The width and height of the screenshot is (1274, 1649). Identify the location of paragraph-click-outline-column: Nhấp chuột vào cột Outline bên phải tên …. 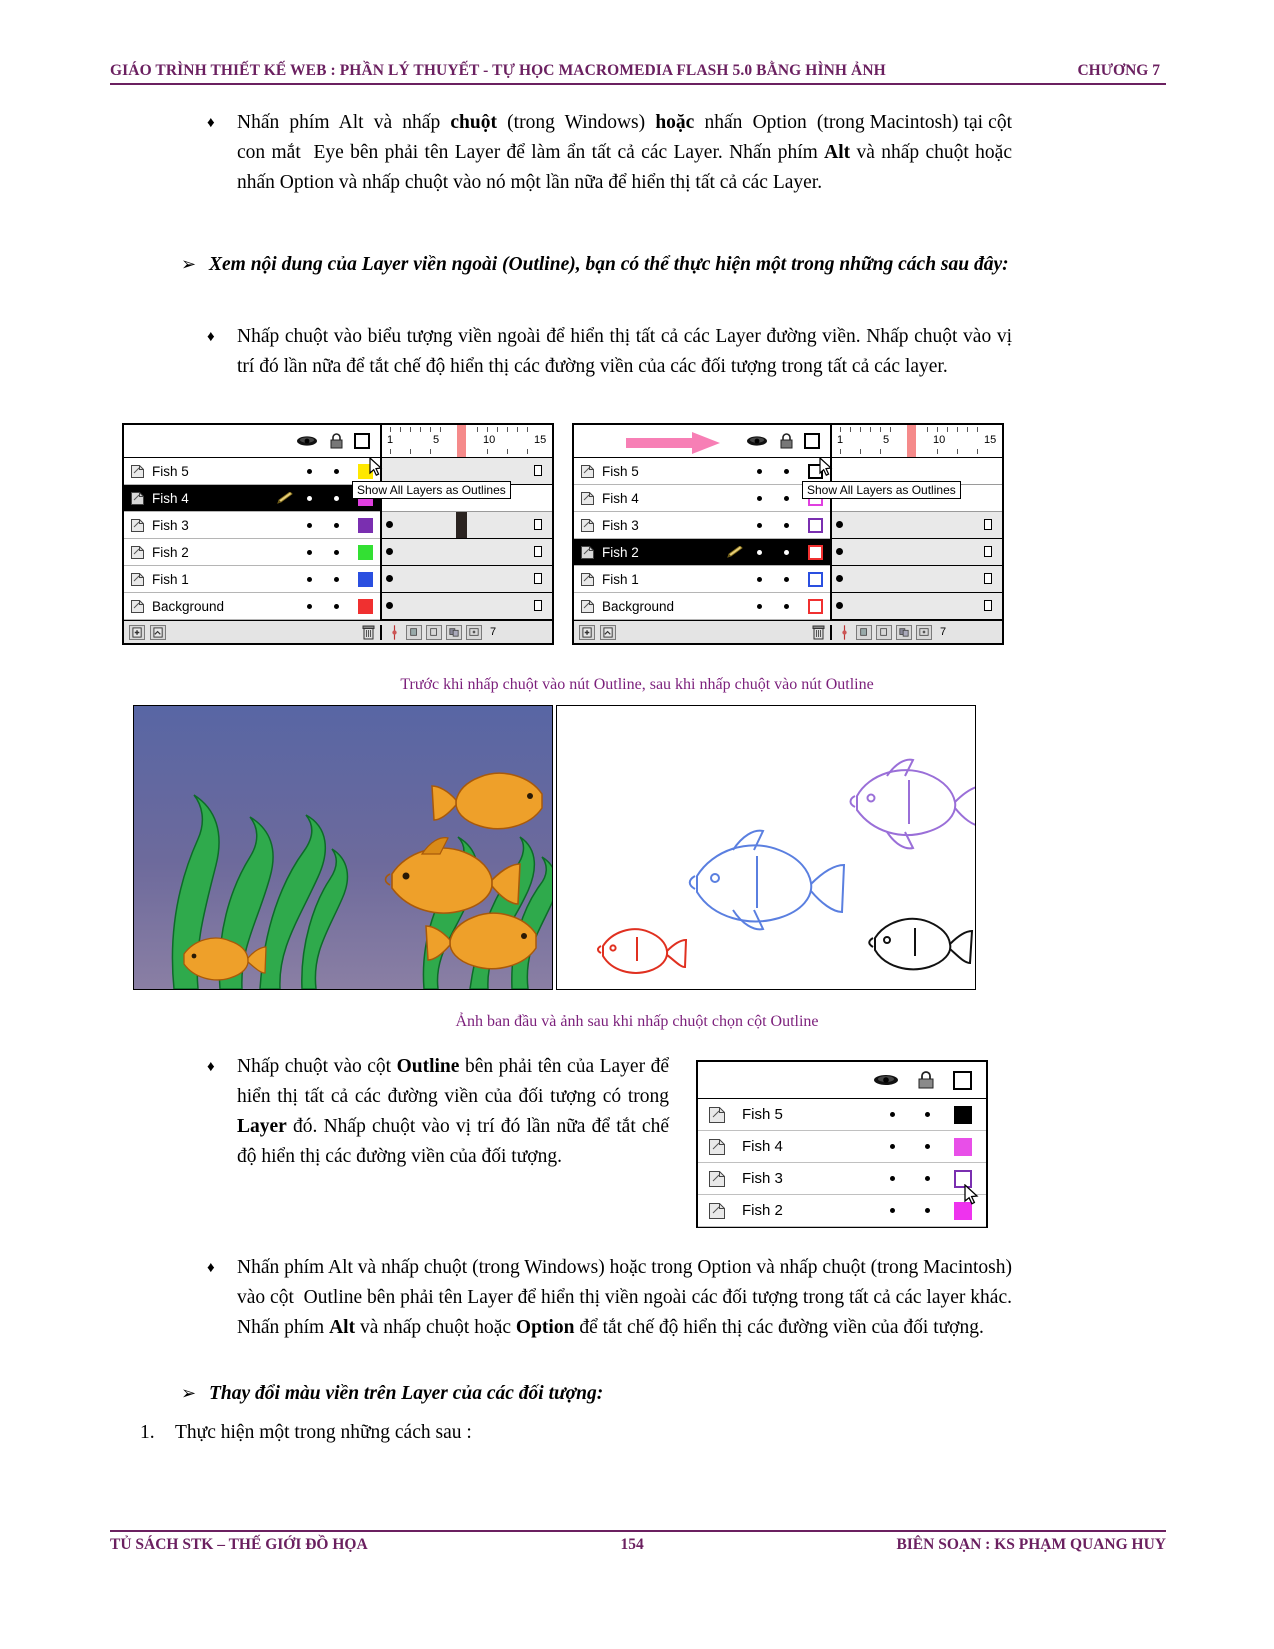
(453, 1111).